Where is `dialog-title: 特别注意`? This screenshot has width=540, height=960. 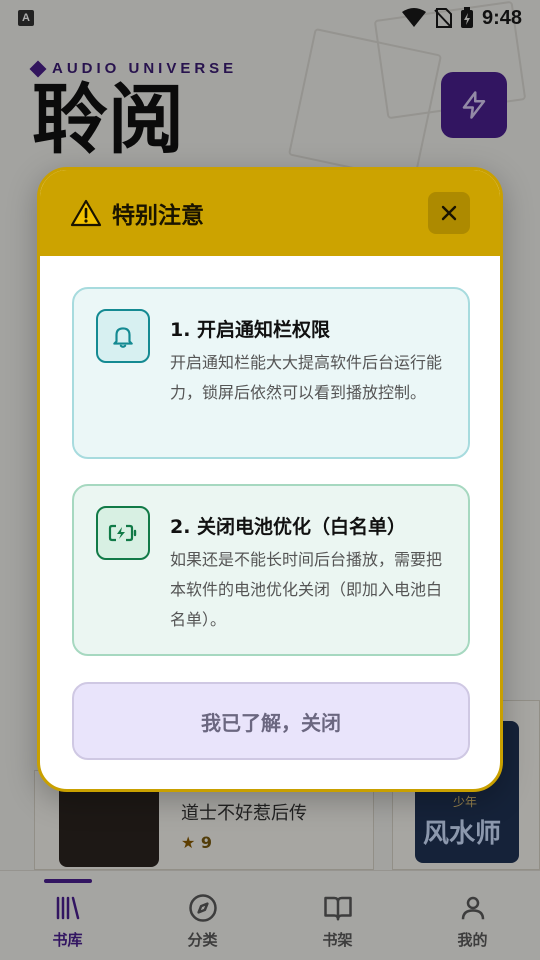
dialog-title: 特别注意 is located at coordinates (158, 216).